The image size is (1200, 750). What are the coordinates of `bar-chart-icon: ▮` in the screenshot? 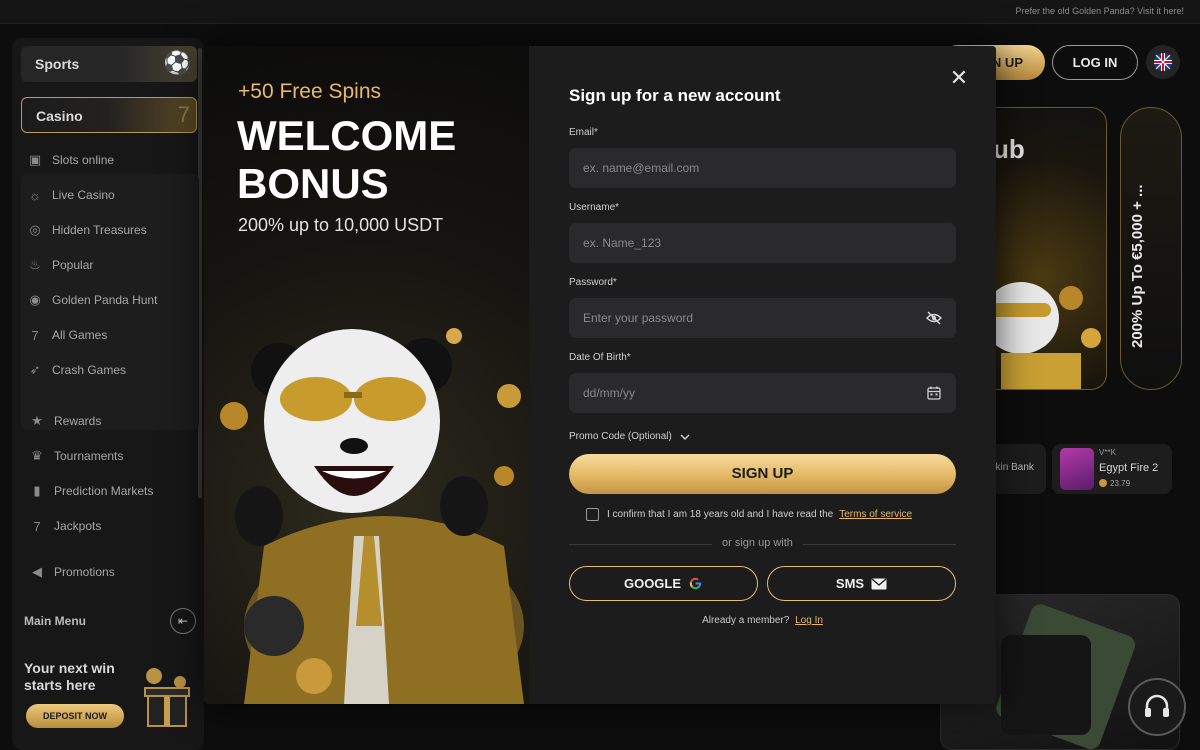 It's located at (37, 490).